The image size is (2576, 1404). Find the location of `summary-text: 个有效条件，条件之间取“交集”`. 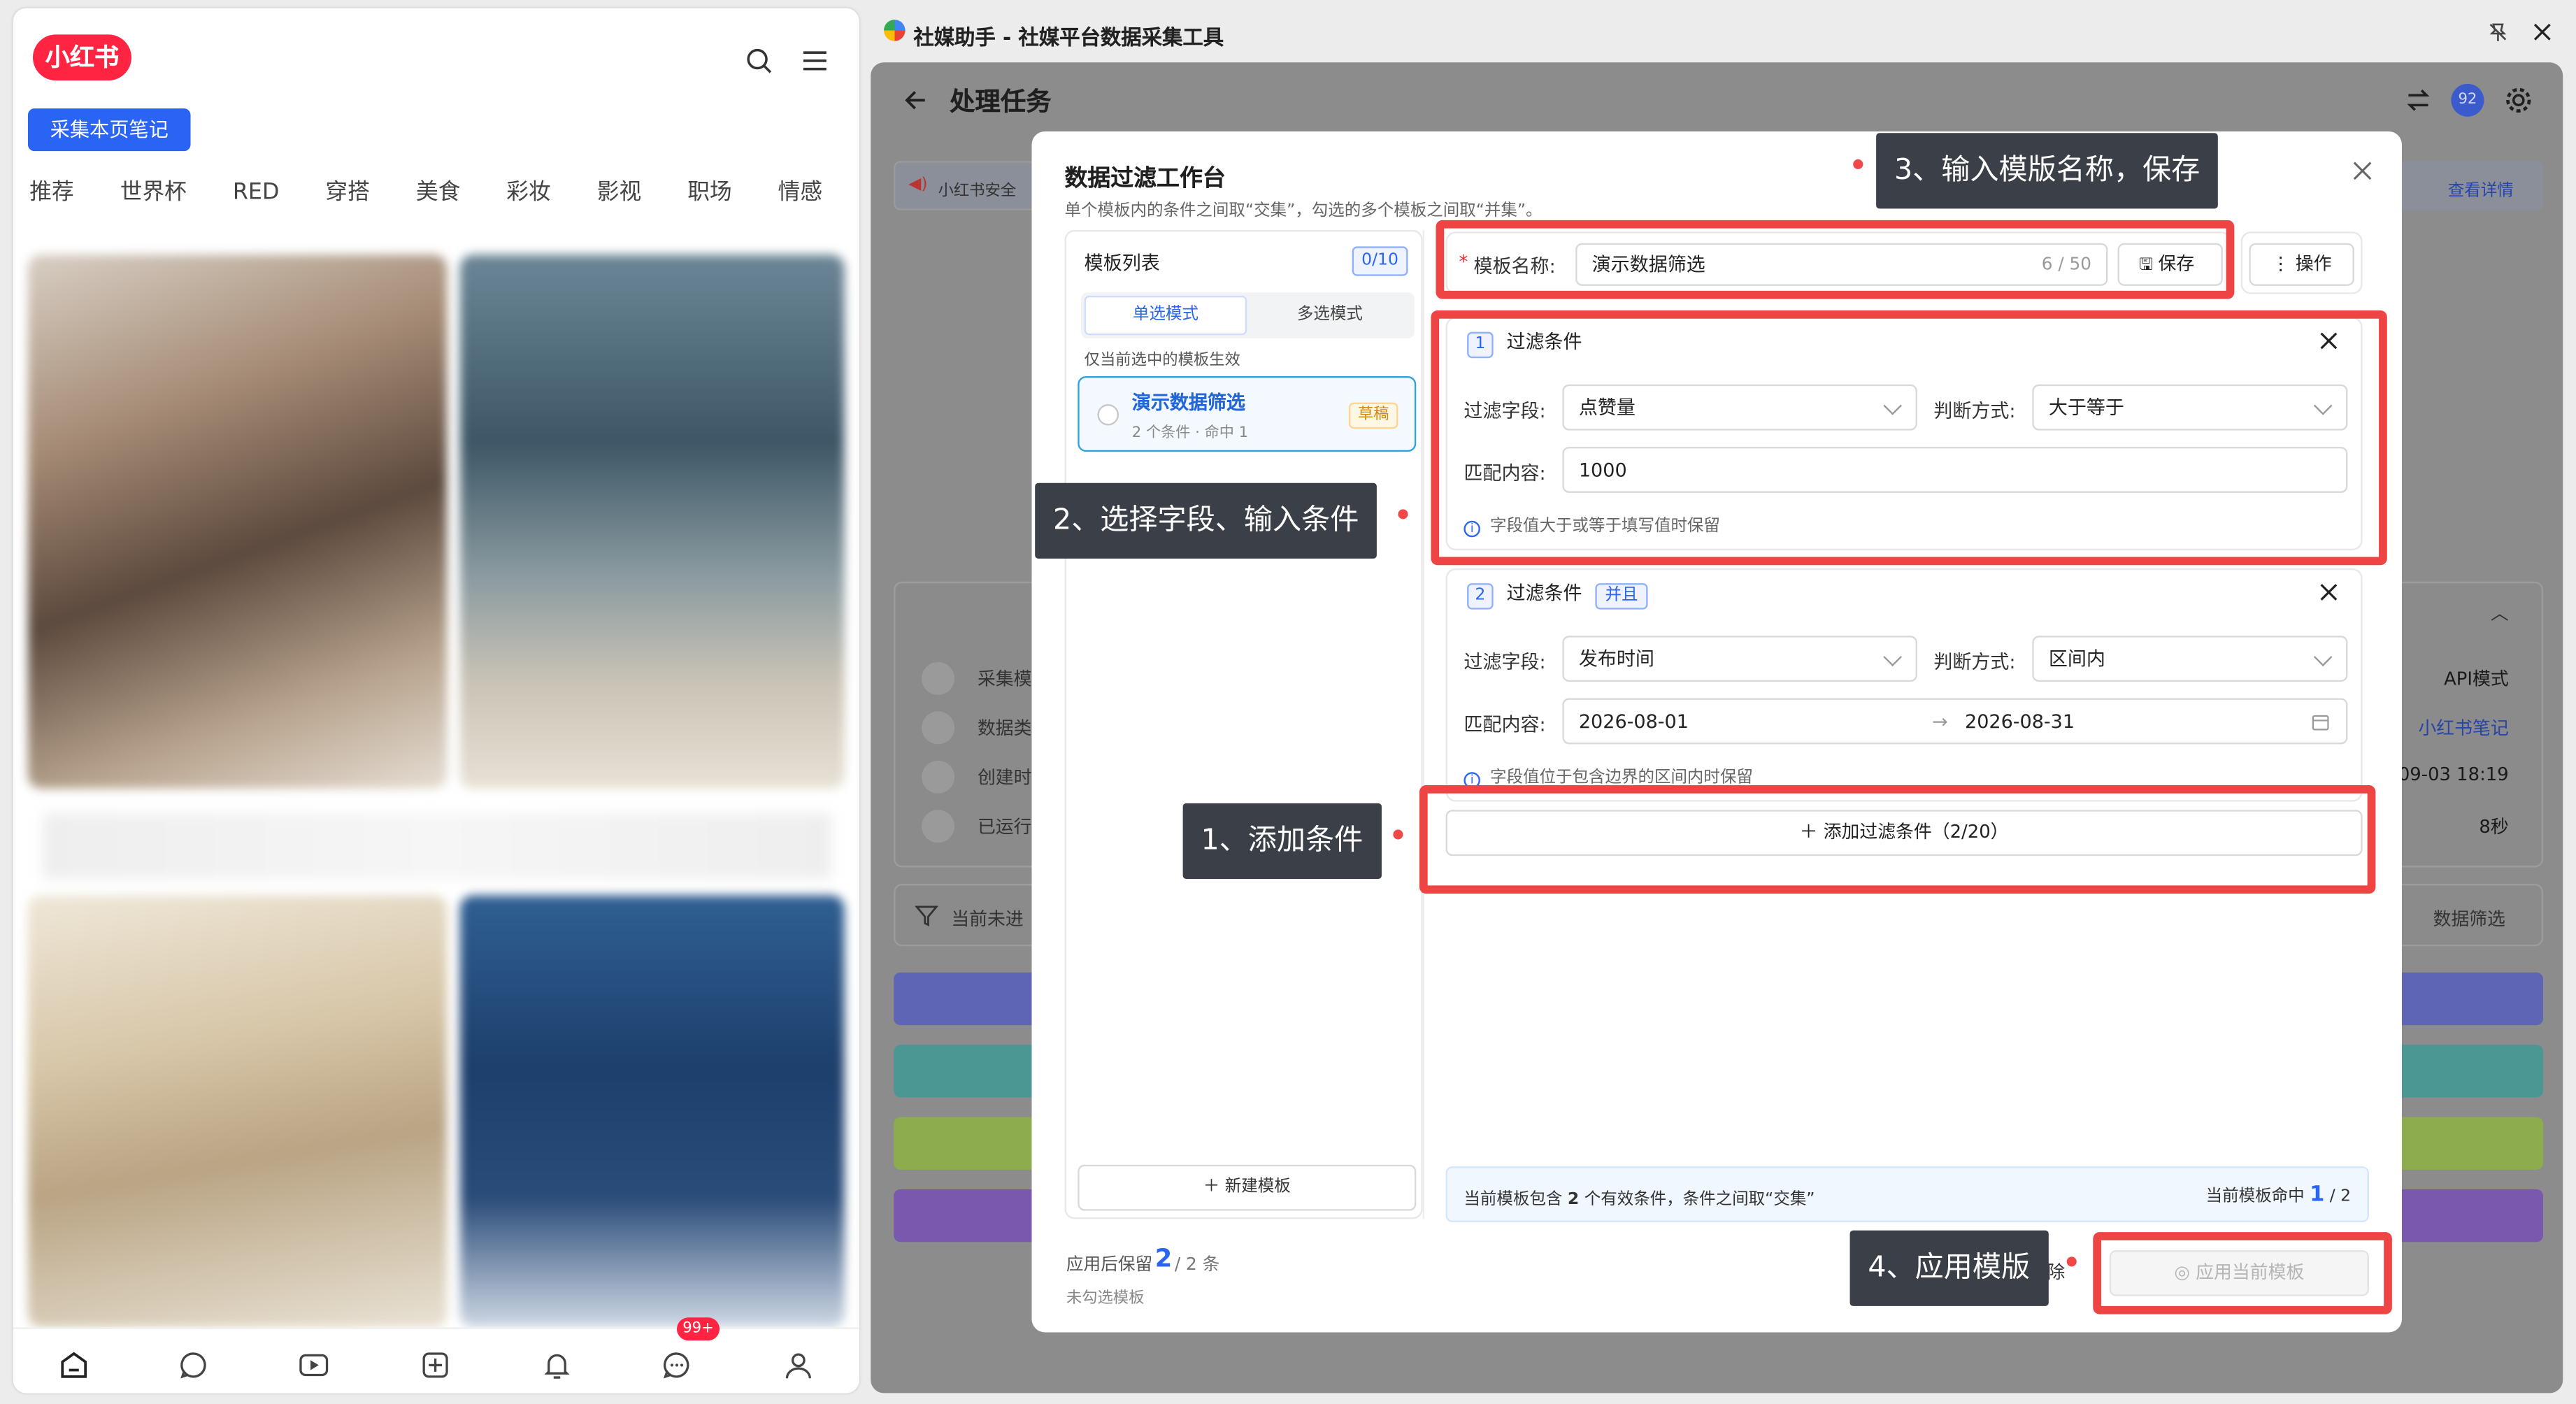

summary-text: 个有效条件，条件之间取“交集” is located at coordinates (1697, 1201).